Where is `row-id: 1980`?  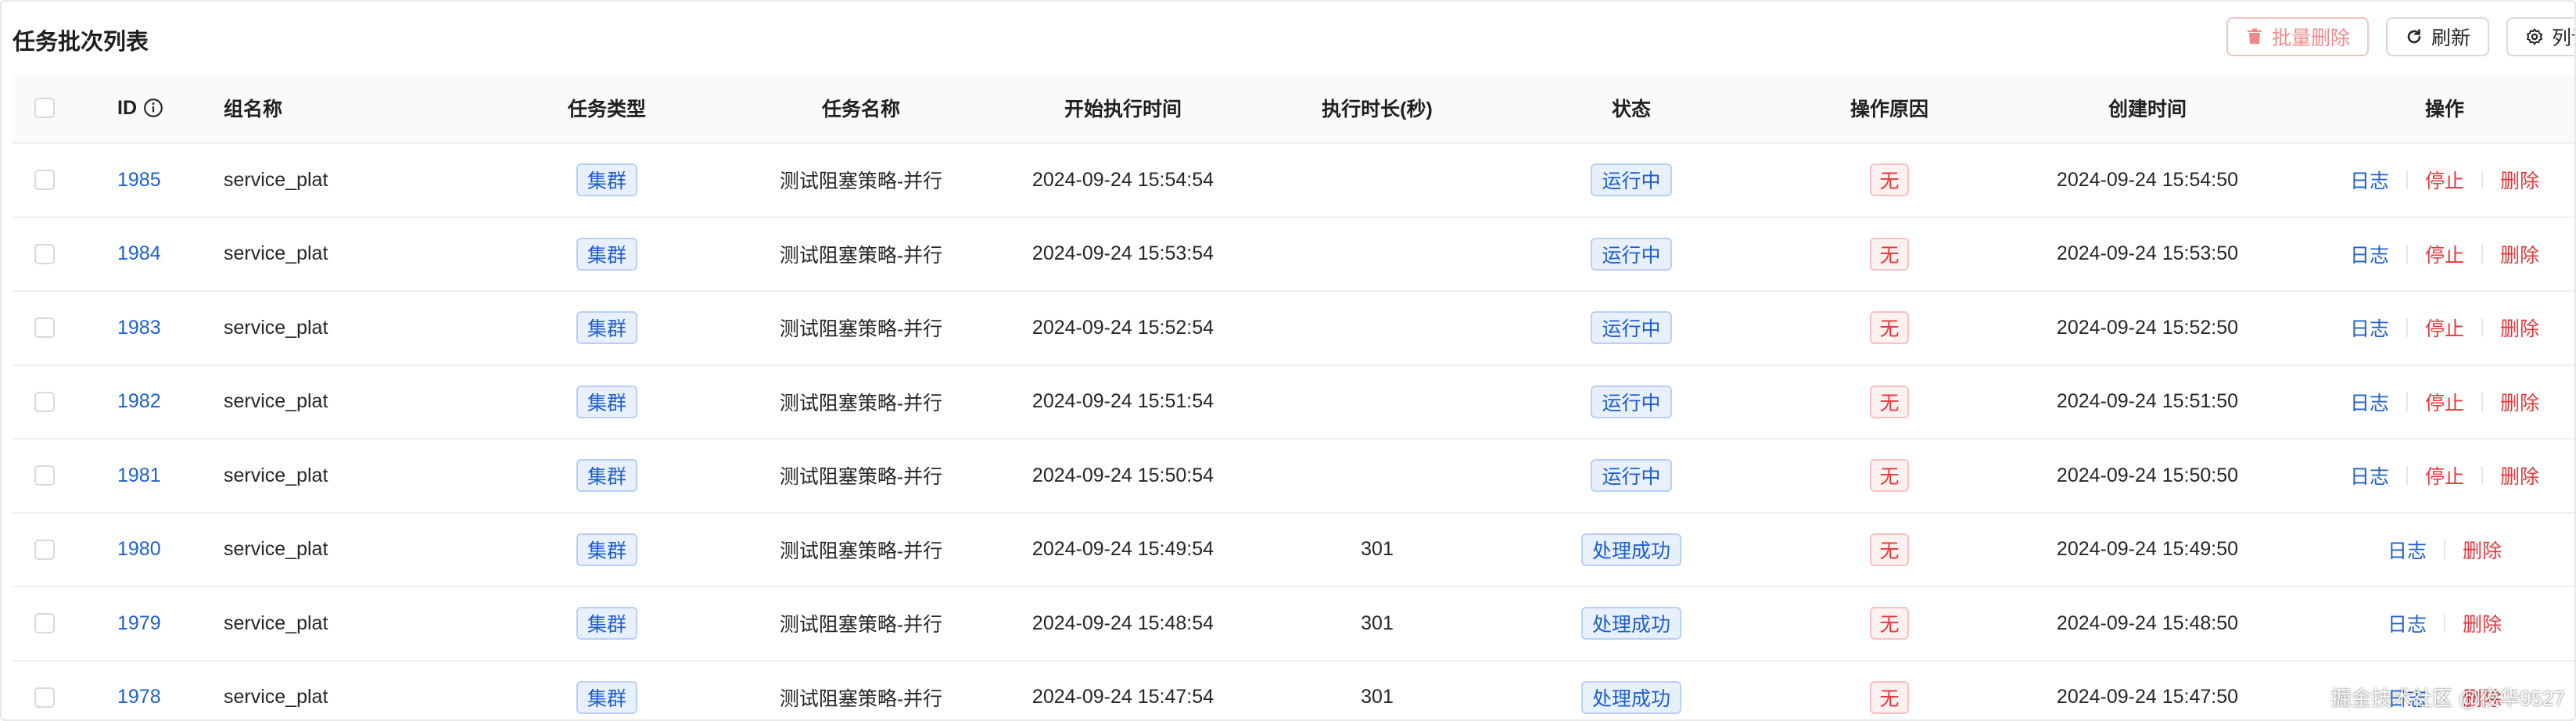 row-id: 1980 is located at coordinates (139, 550).